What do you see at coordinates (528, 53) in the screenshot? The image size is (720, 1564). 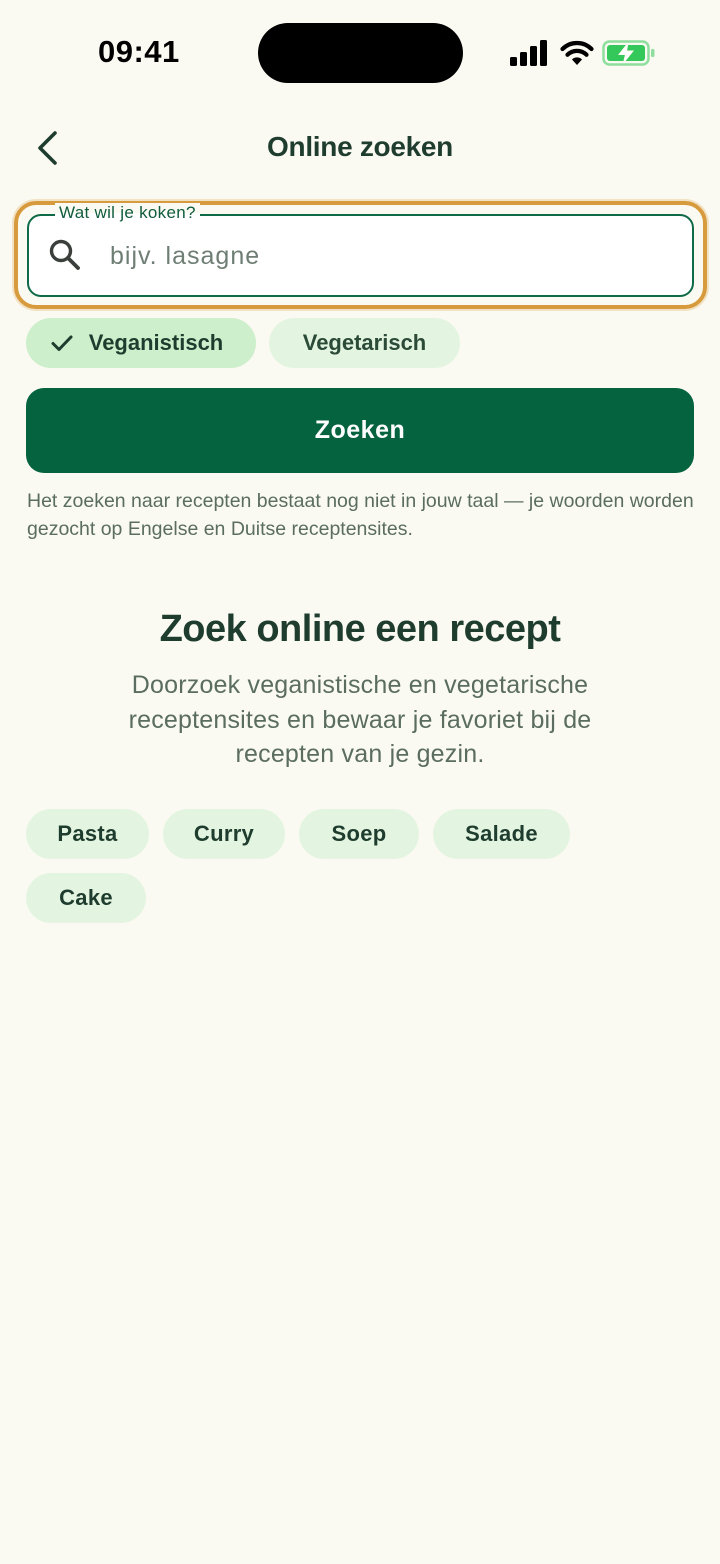 I see `cellular-signal-icon` at bounding box center [528, 53].